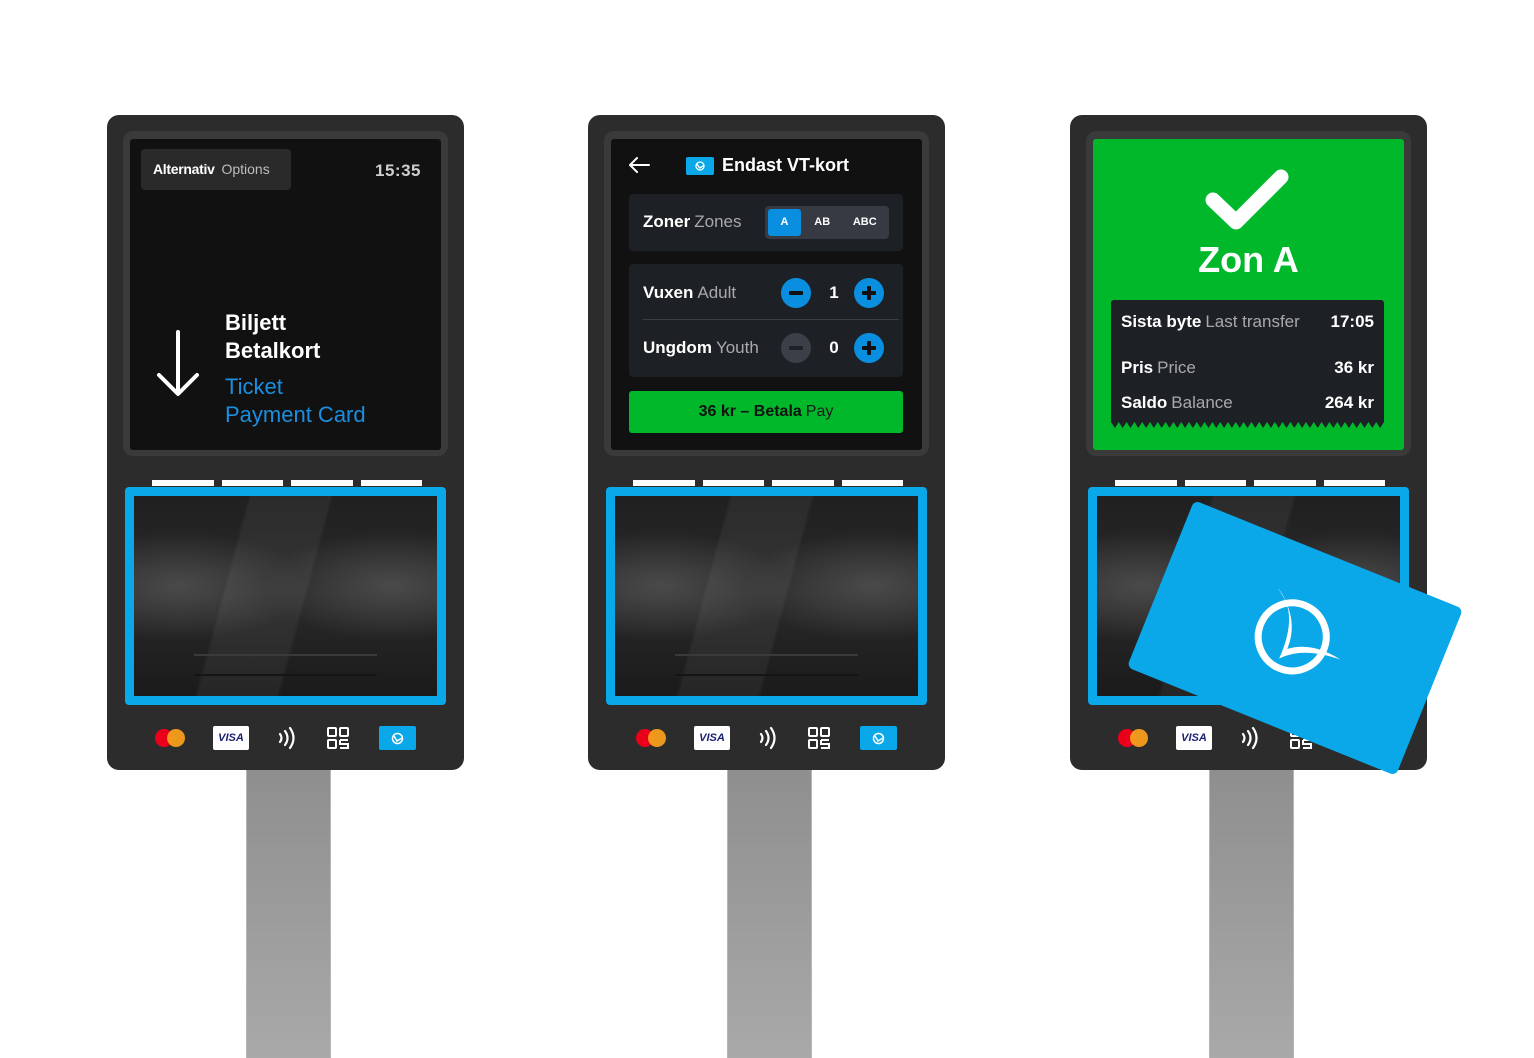 The height and width of the screenshot is (1058, 1534). What do you see at coordinates (737, 347) in the screenshot?
I see `passenger-label-en: Youth` at bounding box center [737, 347].